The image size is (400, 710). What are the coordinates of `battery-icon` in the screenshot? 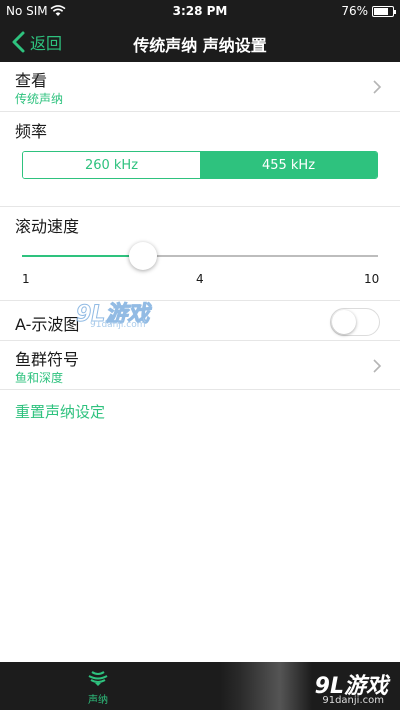 It's located at (384, 11).